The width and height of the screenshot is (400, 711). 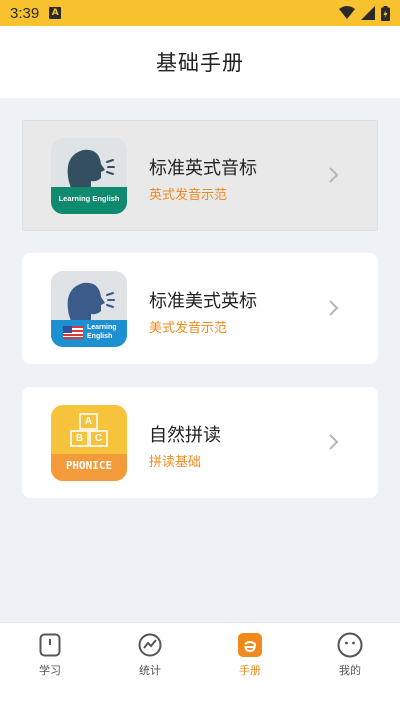 I want to click on status-bar: 3:39 A, so click(x=200, y=13).